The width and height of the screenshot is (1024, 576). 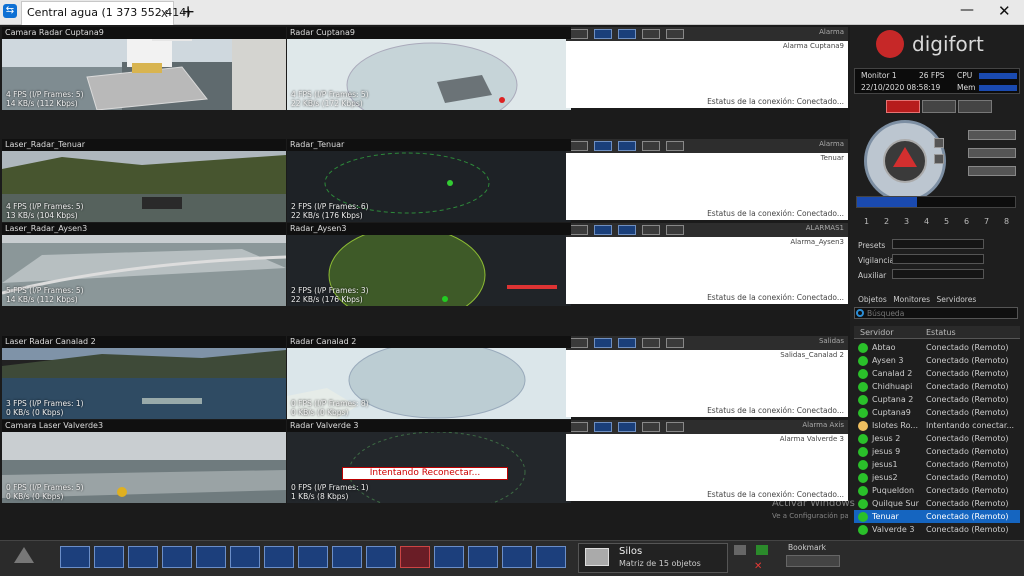 What do you see at coordinates (937, 412) in the screenshot?
I see `server-row: Cuptana9 Conectado (Remoto)` at bounding box center [937, 412].